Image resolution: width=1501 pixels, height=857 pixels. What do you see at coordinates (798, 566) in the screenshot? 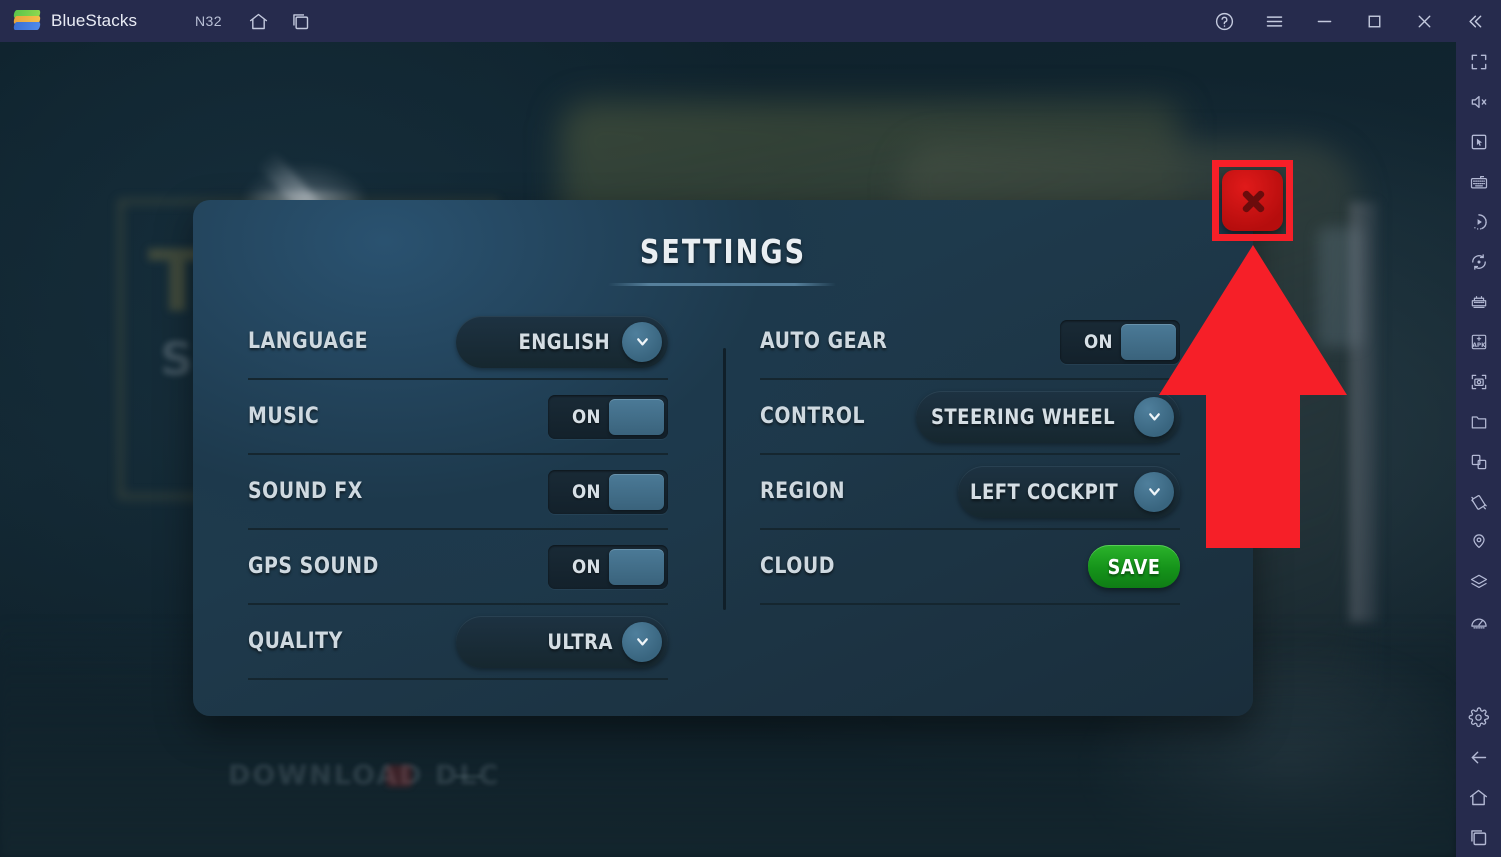
I see `setting-label: CLOUD` at bounding box center [798, 566].